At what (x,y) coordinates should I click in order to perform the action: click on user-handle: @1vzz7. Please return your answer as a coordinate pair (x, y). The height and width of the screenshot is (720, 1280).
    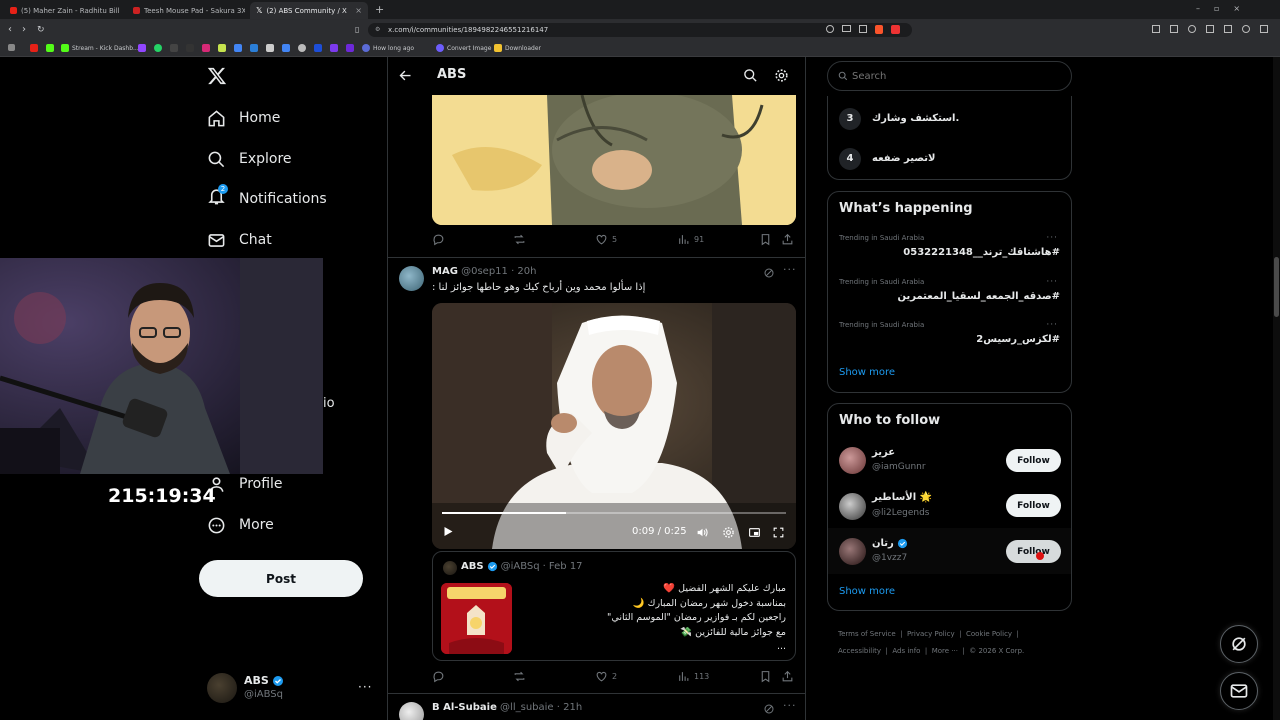
    Looking at the image, I should click on (889, 558).